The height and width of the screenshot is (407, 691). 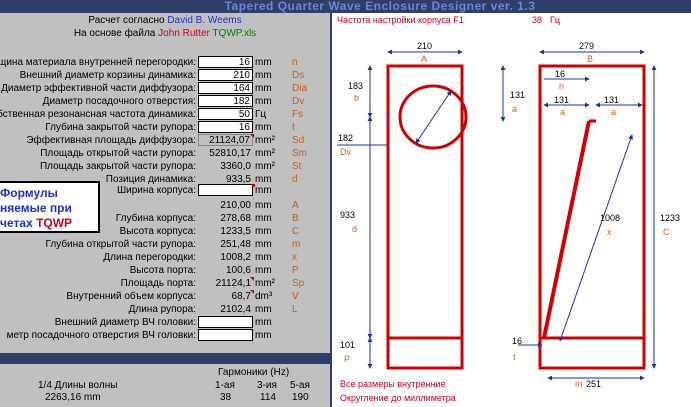 What do you see at coordinates (225, 75) in the screenshot?
I see `inputs-input-cell: 210` at bounding box center [225, 75].